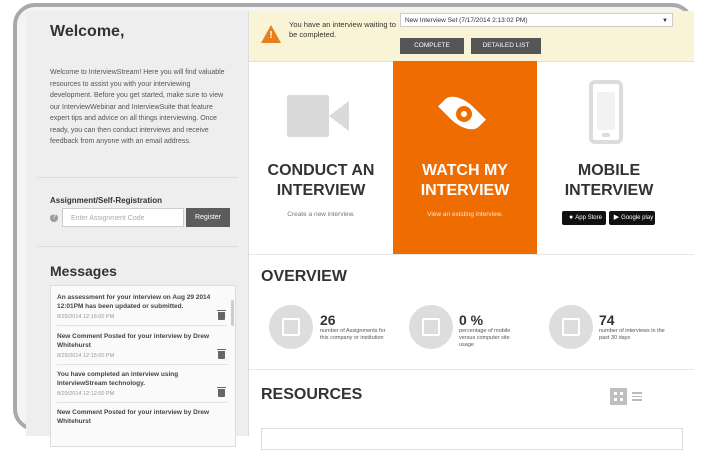 The height and width of the screenshot is (450, 706). Describe the element at coordinates (86, 317) in the screenshot. I see `message-date: 8/29/2014 12:16:00 PM` at that location.